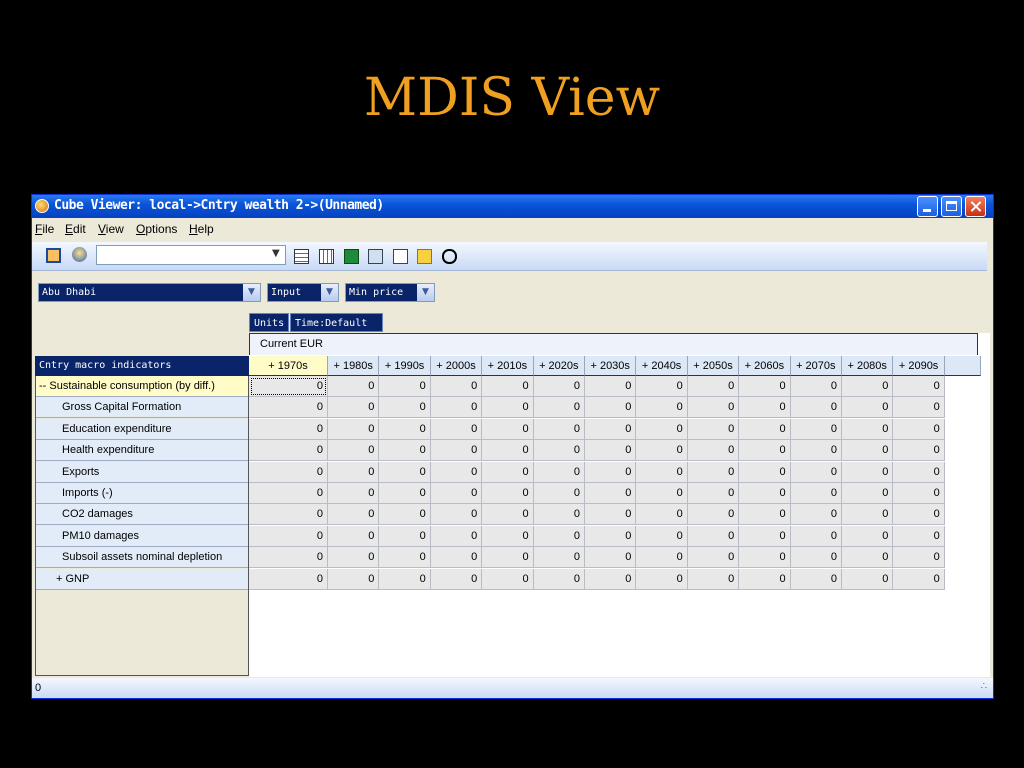 This screenshot has height=768, width=1024. What do you see at coordinates (354, 366) in the screenshot?
I see `column-header: + 1980s` at bounding box center [354, 366].